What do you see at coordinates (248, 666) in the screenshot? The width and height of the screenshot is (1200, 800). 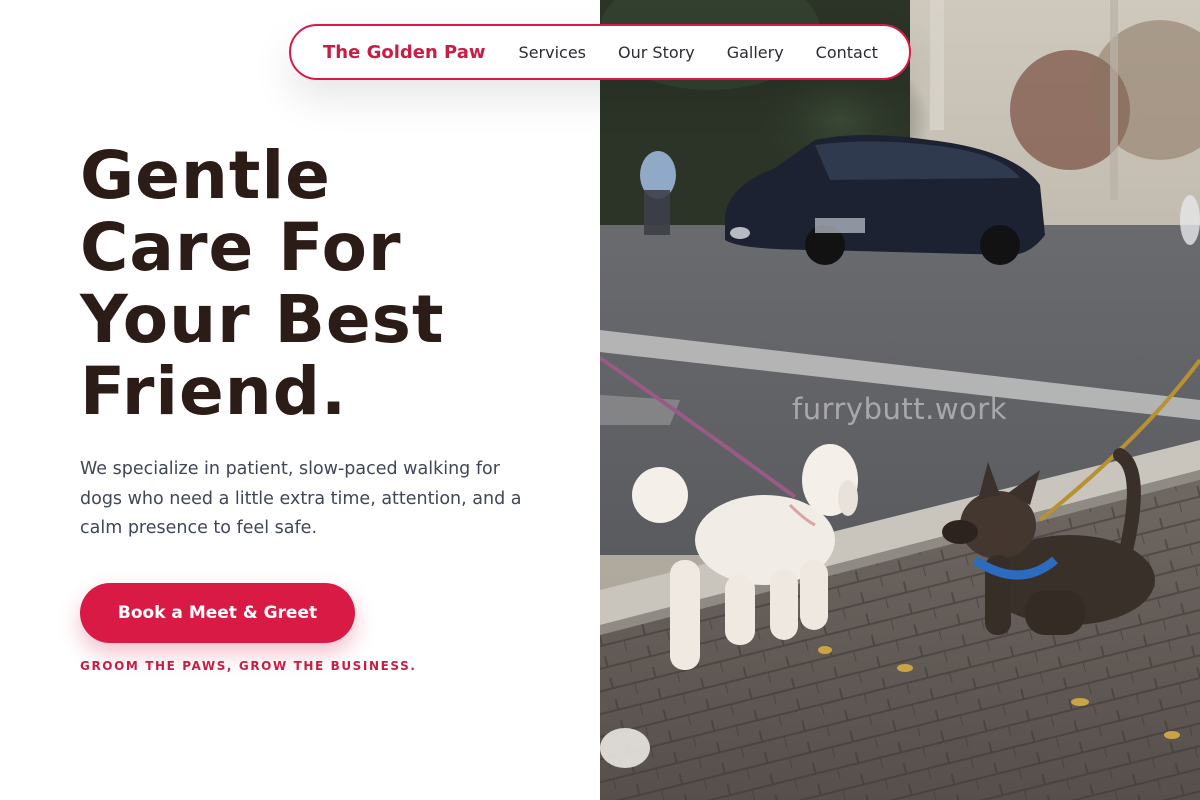 I see `hero-tagline: GROOM THE PAWS, GROW THE BUSINESS.` at bounding box center [248, 666].